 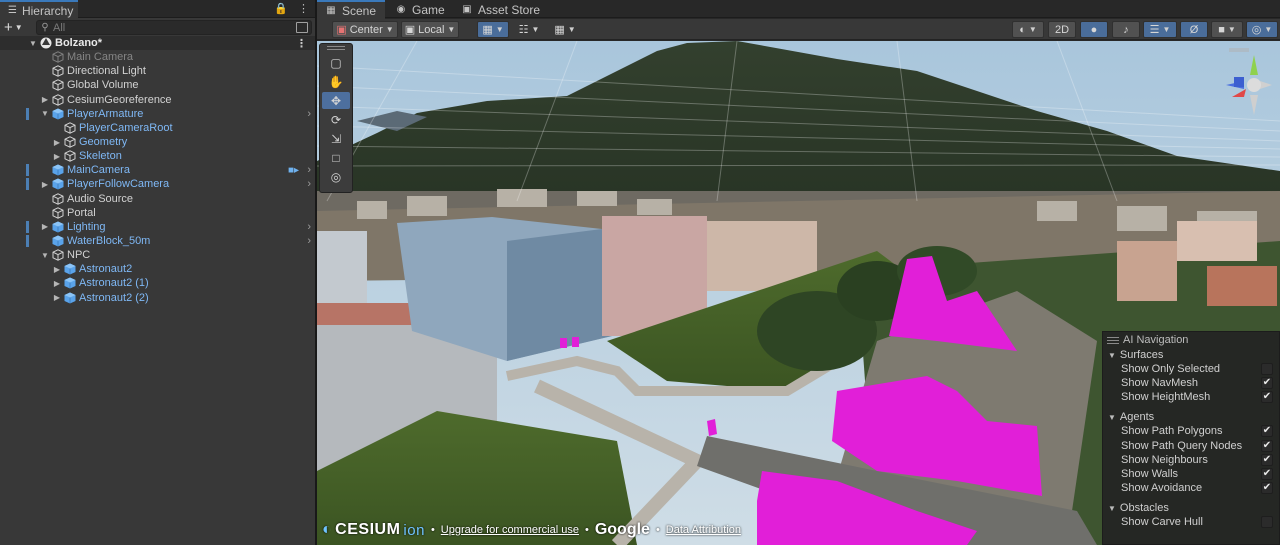 I want to click on add-label: +, so click(x=8, y=27).